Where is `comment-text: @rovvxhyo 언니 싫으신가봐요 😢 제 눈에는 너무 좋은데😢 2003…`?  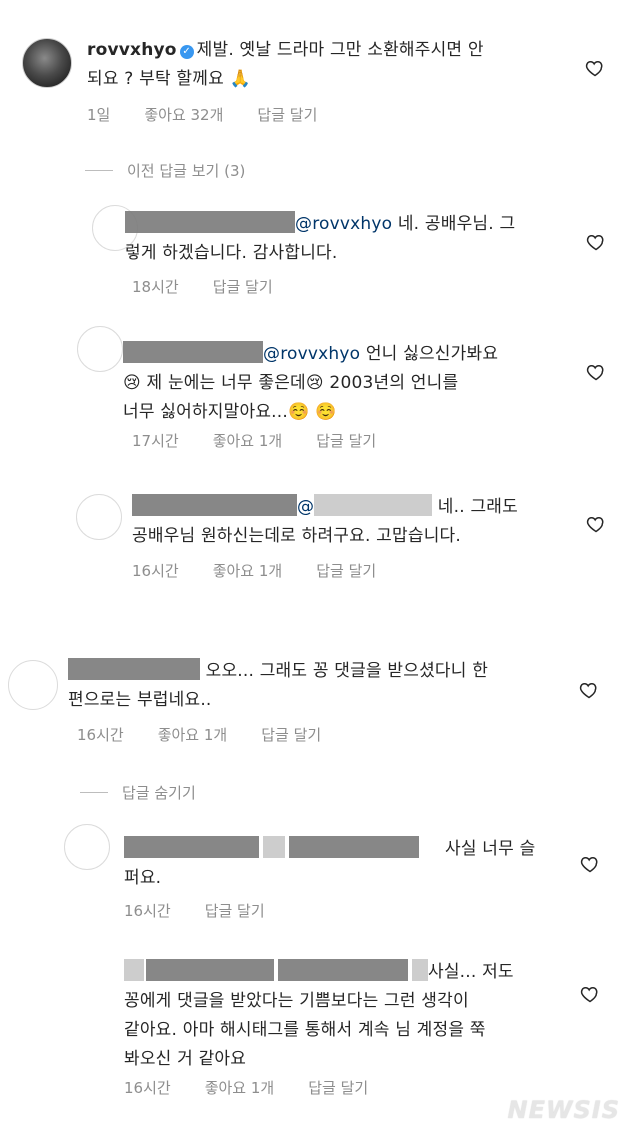 comment-text: @rovvxhyo 언니 싫으신가봐요 😢 제 눈에는 너무 좋은데😢 2003… is located at coordinates (310, 383).